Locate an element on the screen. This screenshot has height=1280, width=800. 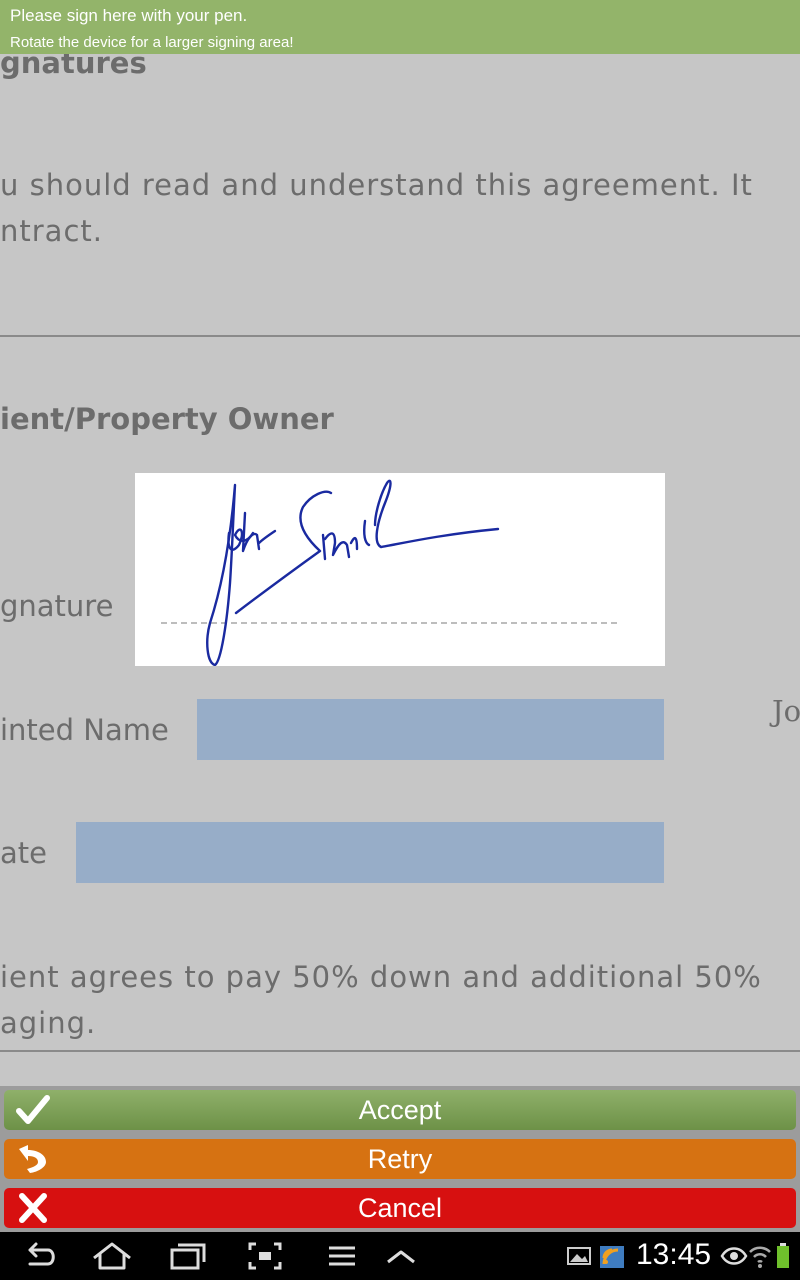
cancel-button: Cancel is located at coordinates (400, 1208).